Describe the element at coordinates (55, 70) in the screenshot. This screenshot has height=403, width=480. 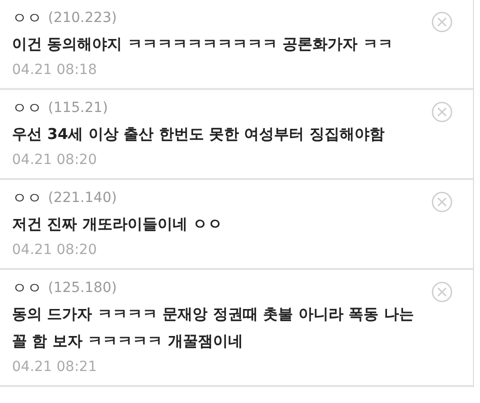
I see `comment-time: 04.21 08:18` at that location.